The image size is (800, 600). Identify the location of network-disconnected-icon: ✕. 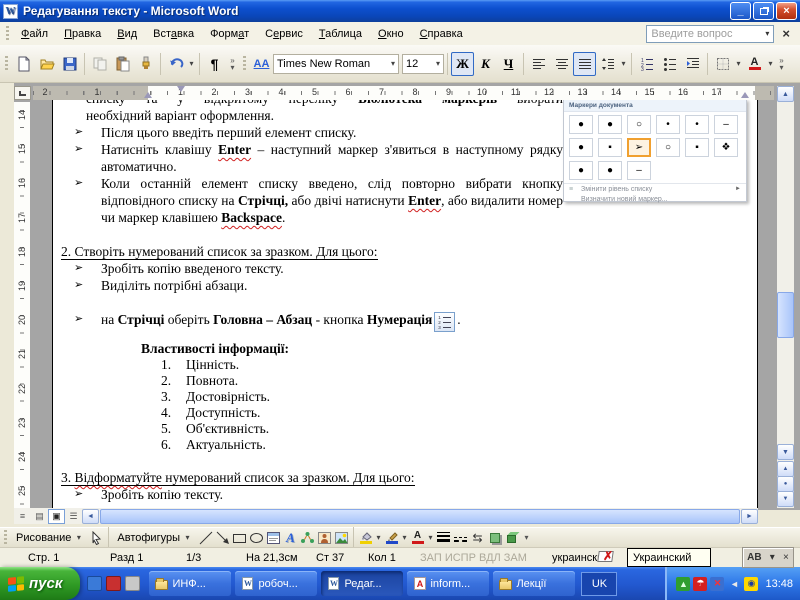
(717, 583).